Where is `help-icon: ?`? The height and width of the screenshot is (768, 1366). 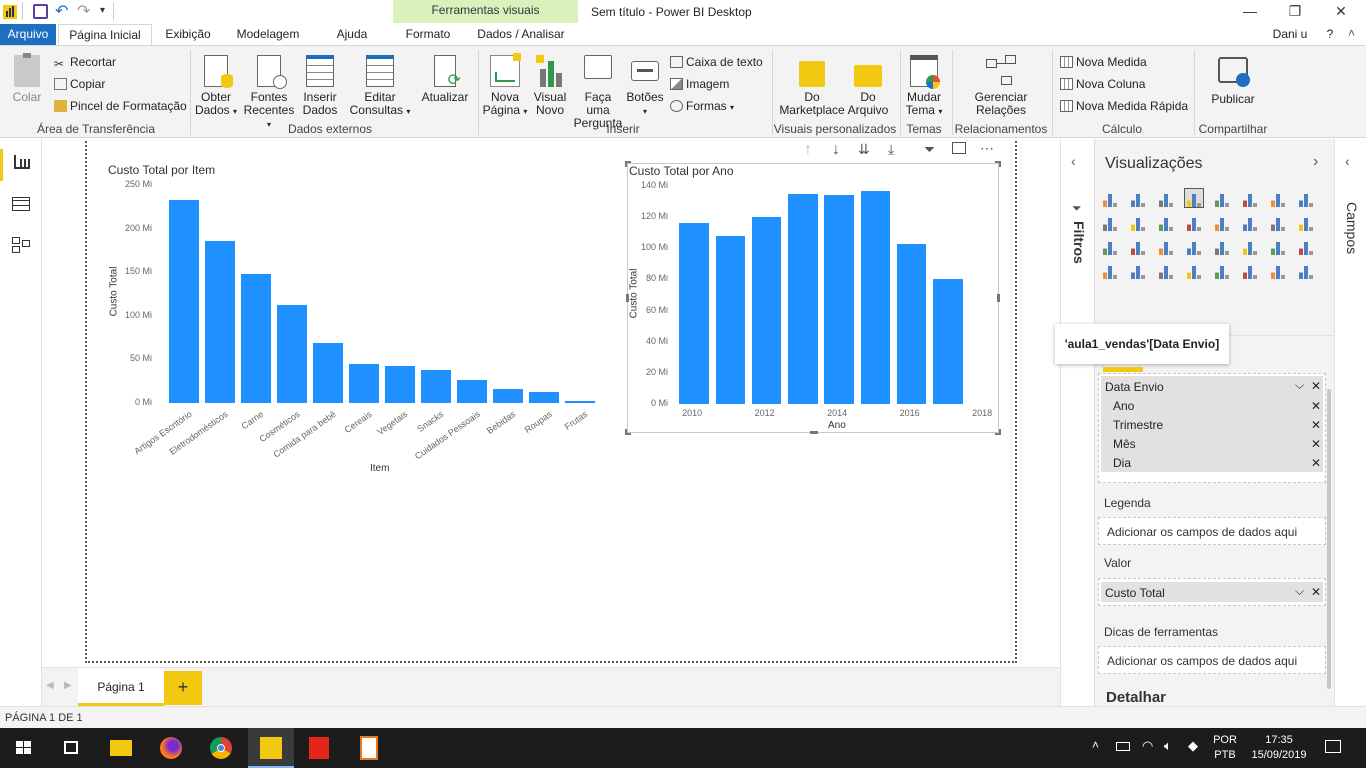 help-icon: ? is located at coordinates (1330, 34).